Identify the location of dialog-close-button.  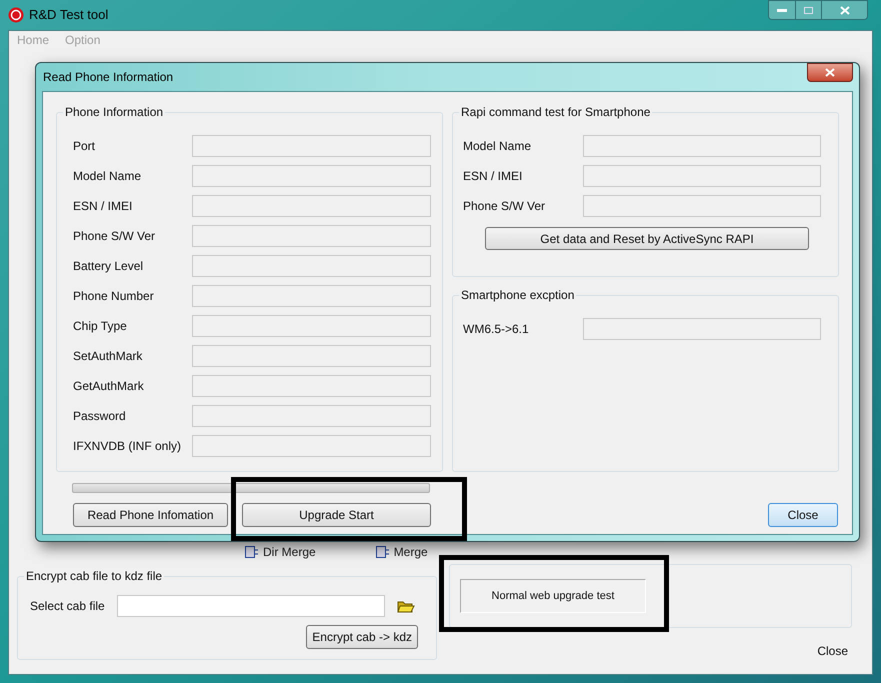
(830, 72).